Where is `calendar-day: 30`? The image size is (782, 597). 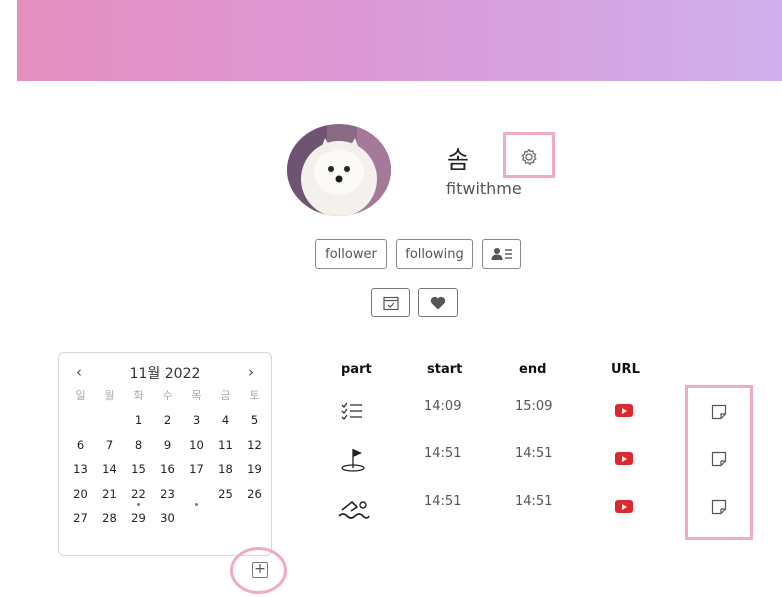 calendar-day: 30 is located at coordinates (167, 518).